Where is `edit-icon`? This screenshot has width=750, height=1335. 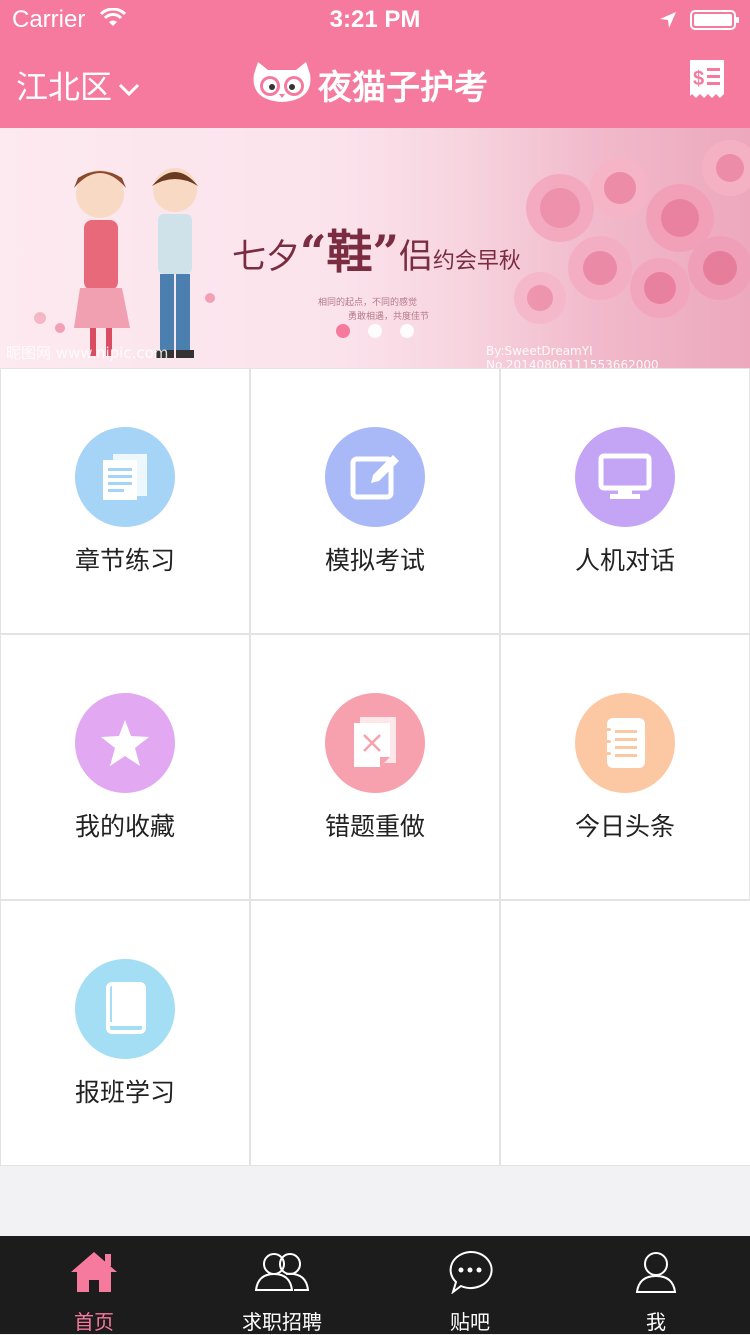 edit-icon is located at coordinates (375, 477).